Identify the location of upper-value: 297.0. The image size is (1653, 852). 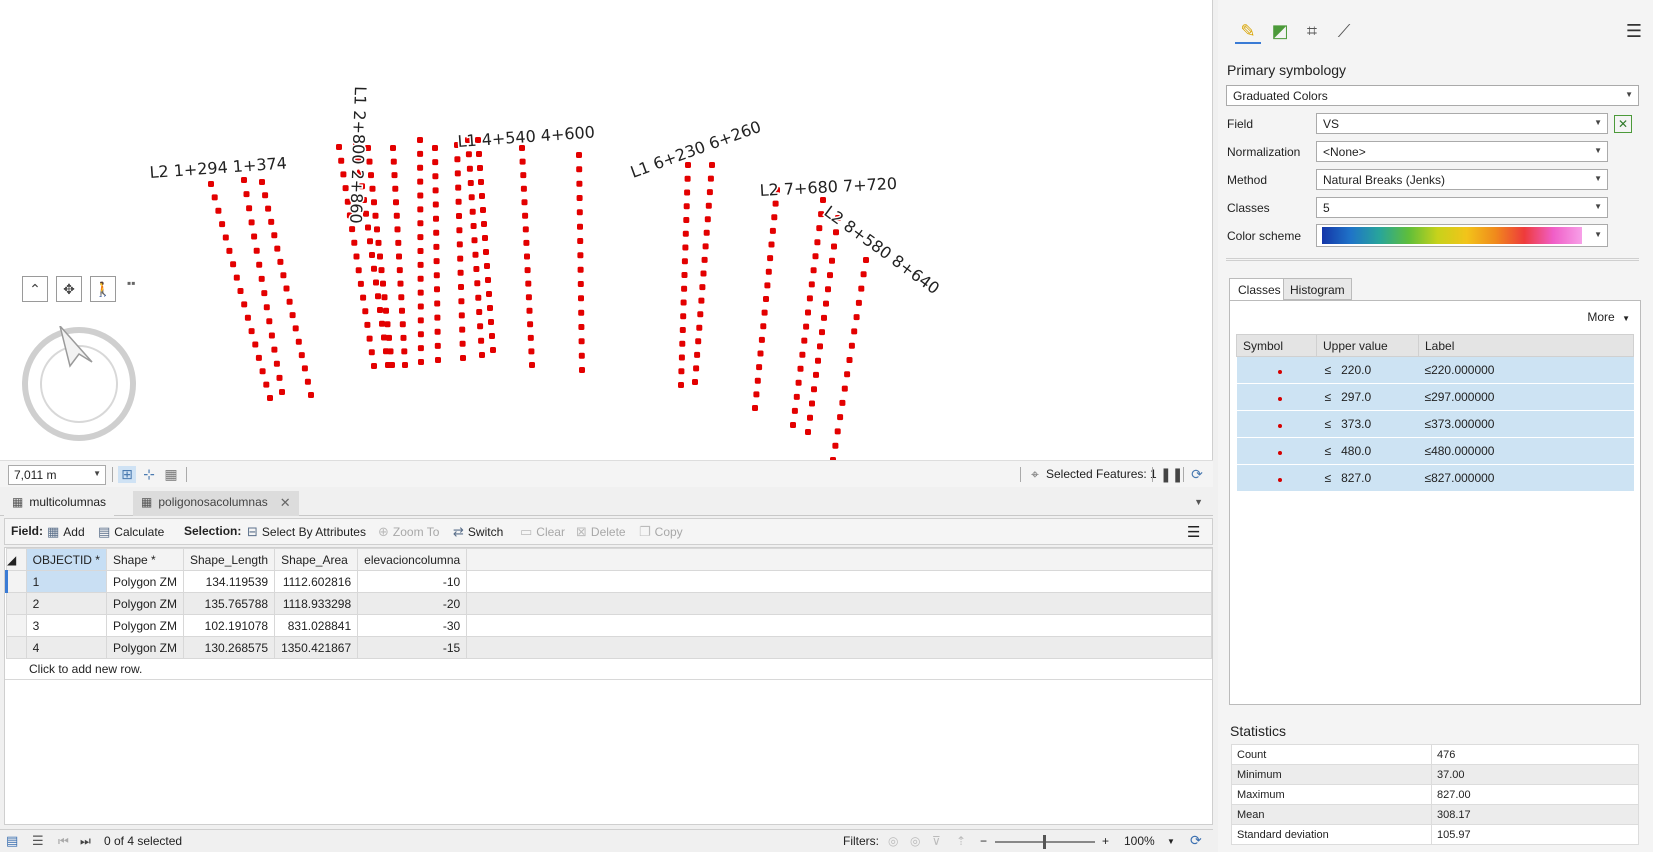
(1356, 397).